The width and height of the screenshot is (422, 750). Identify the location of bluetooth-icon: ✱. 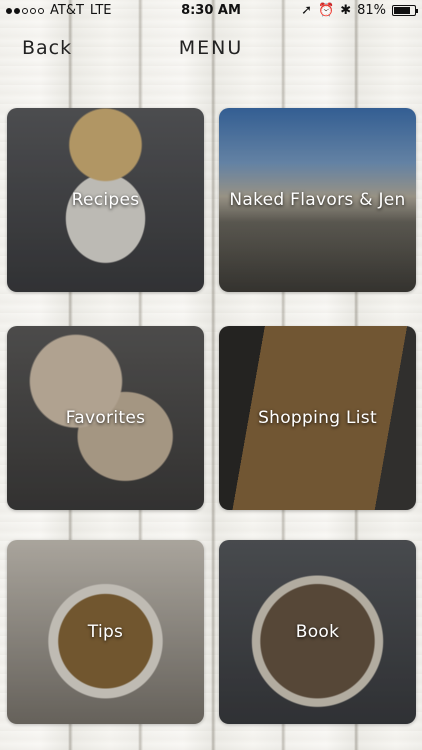
(346, 10).